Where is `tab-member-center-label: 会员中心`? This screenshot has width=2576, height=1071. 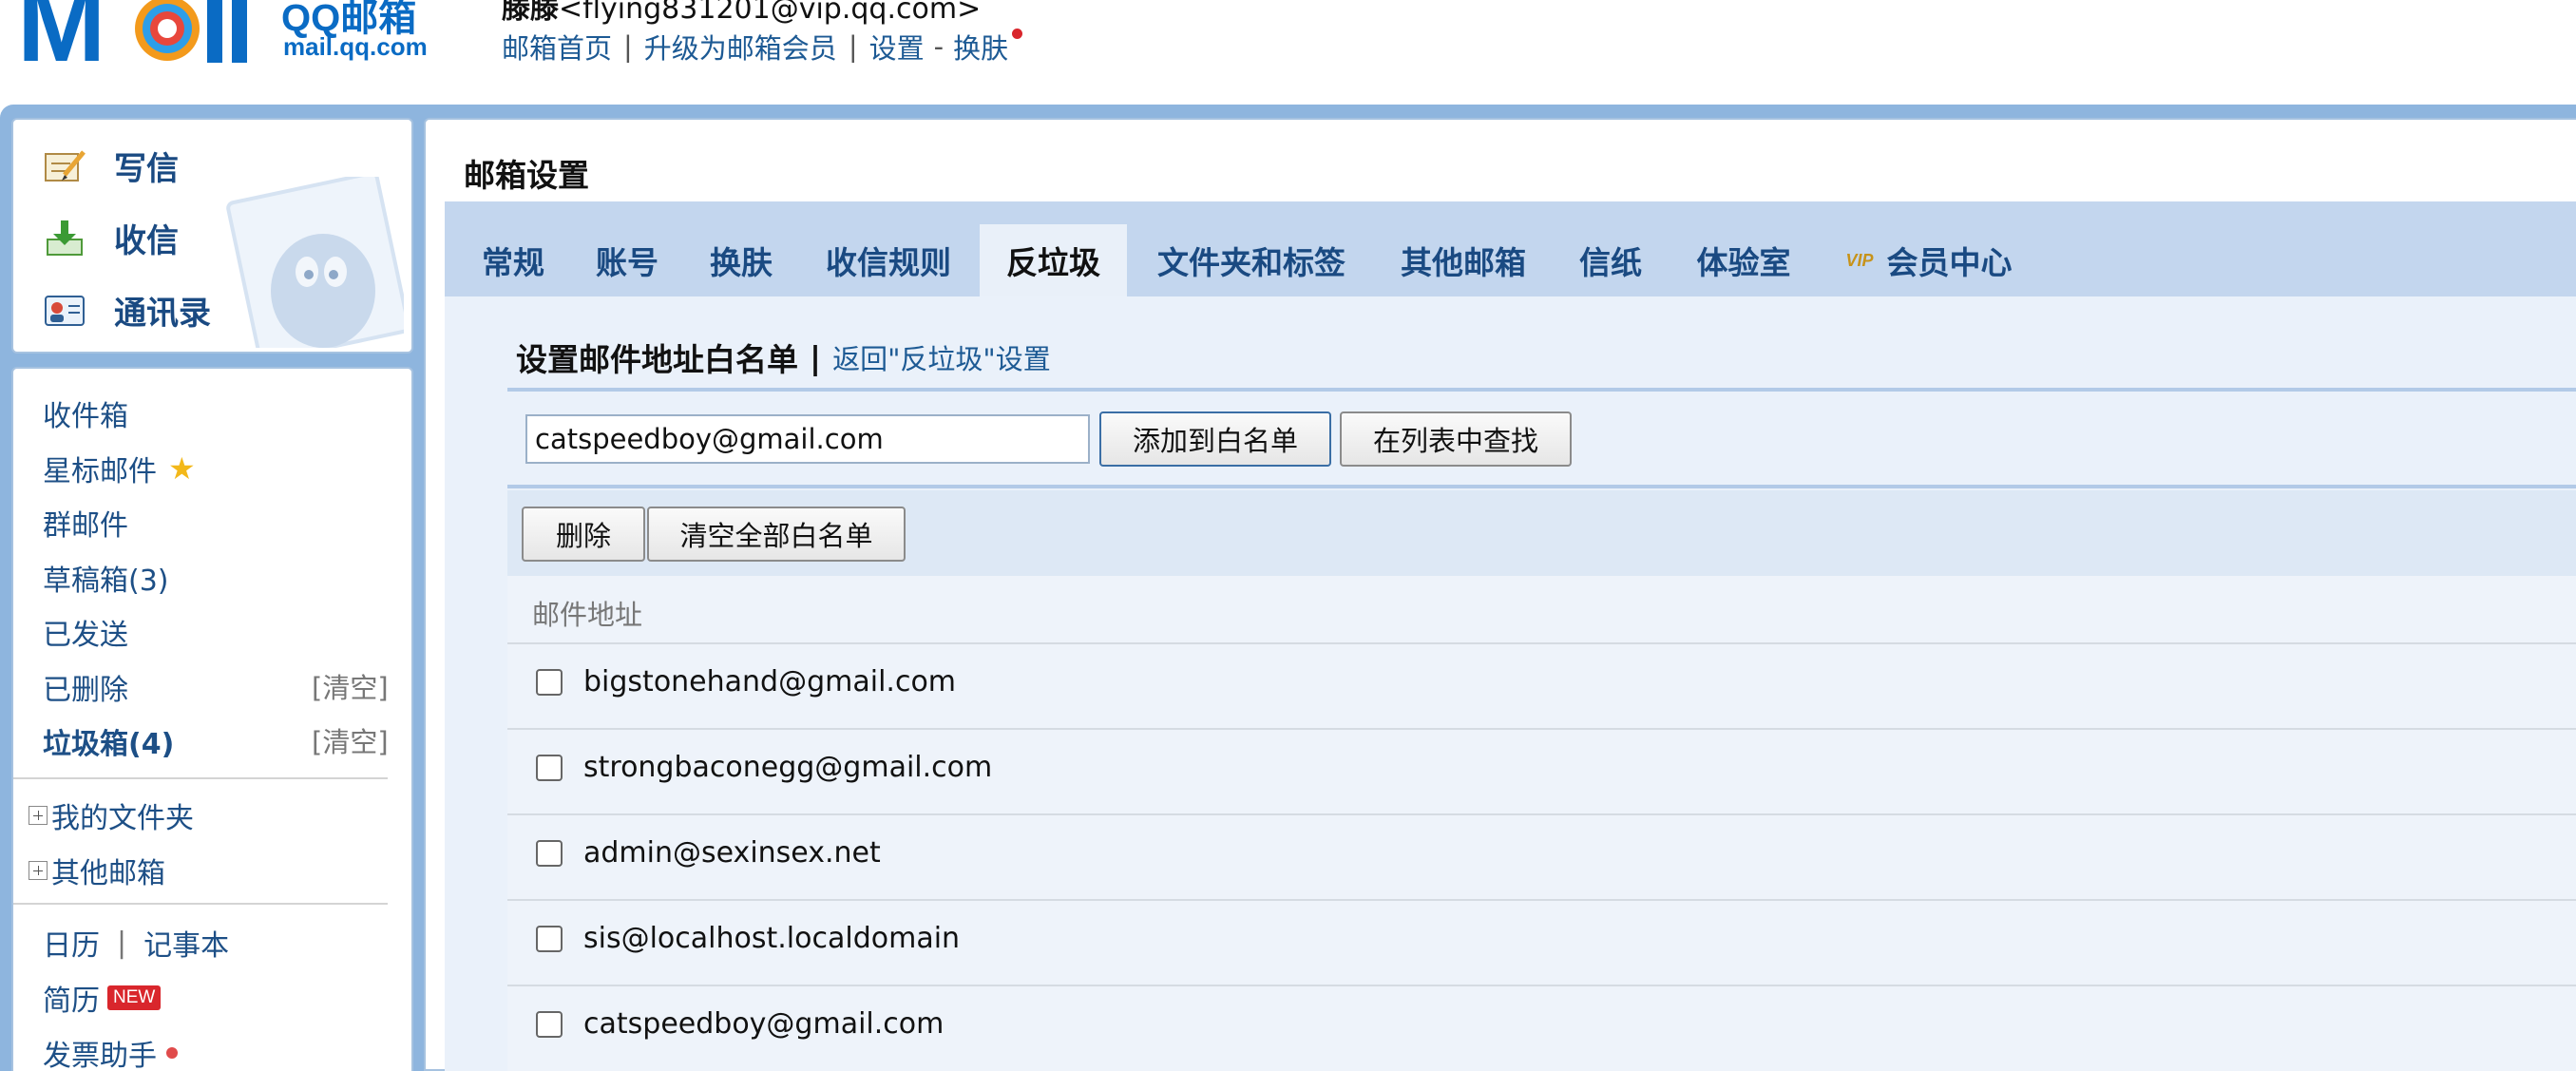
tab-member-center-label: 会员中心 is located at coordinates (1950, 262).